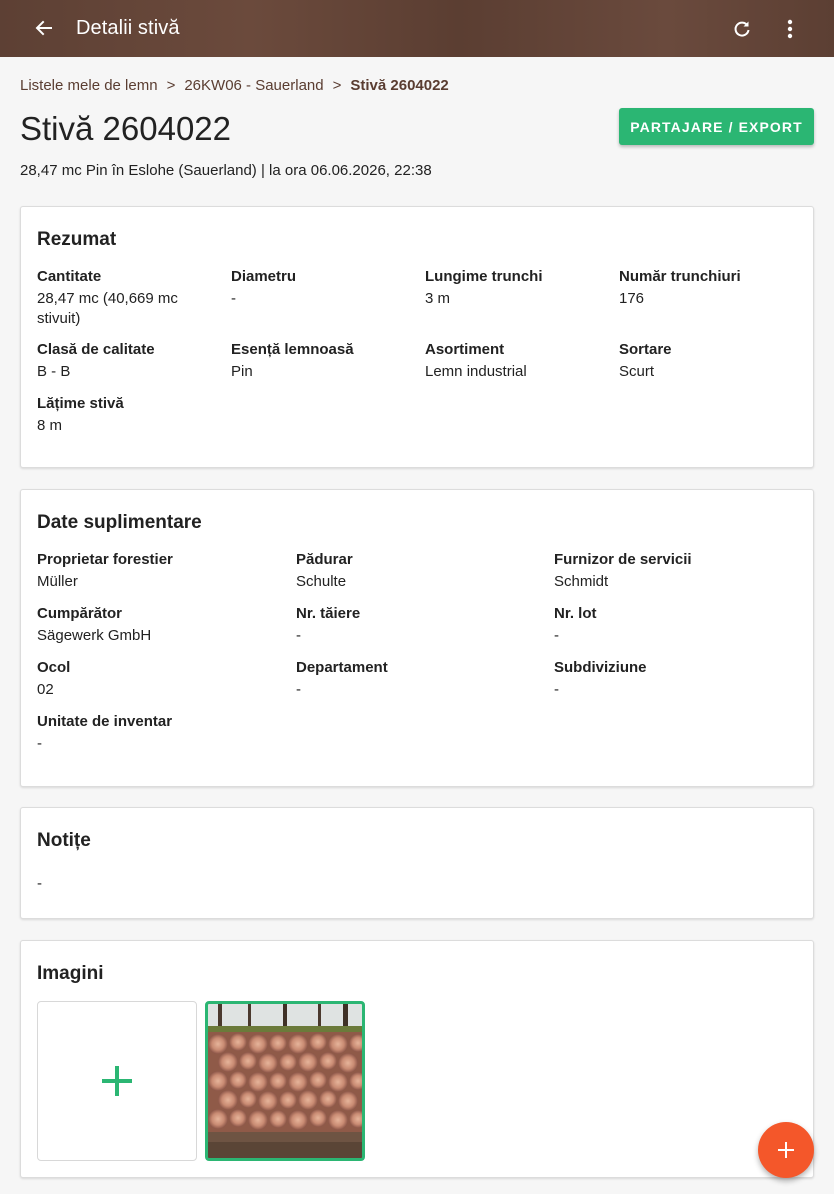  Describe the element at coordinates (119, 522) in the screenshot. I see `additional-data-title: Date suplimentare` at that location.